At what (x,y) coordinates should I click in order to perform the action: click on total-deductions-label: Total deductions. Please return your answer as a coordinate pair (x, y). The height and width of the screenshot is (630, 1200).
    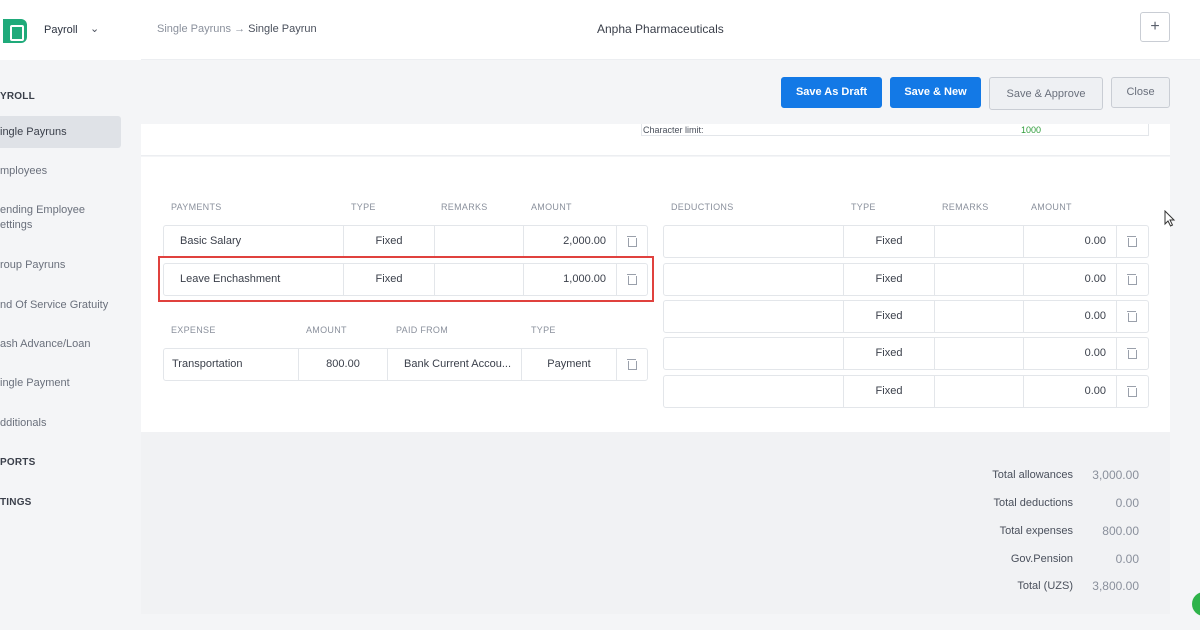
    Looking at the image, I should click on (1033, 503).